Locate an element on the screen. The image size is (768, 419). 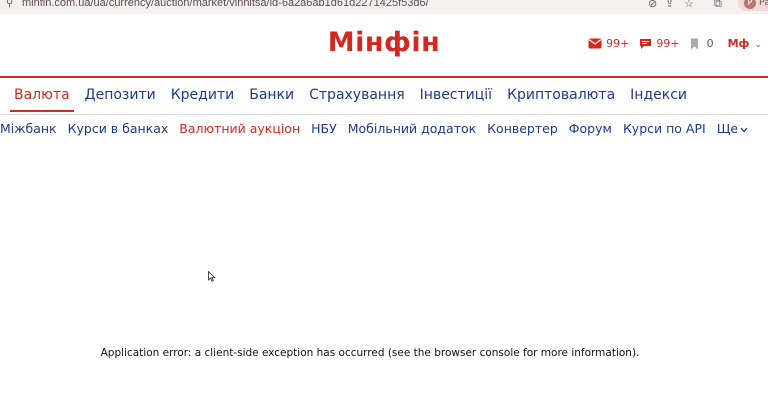
sub-nav-item-interbank: Міжбанк is located at coordinates (28, 128).